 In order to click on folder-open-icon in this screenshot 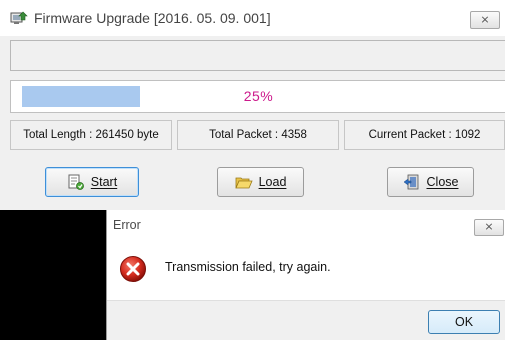, I will do `click(243, 183)`.